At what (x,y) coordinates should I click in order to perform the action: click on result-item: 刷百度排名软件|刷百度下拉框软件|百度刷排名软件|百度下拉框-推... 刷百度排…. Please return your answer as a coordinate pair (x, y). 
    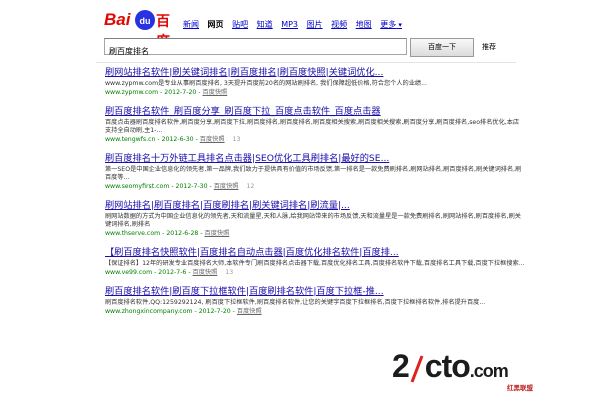
    Looking at the image, I should click on (315, 301).